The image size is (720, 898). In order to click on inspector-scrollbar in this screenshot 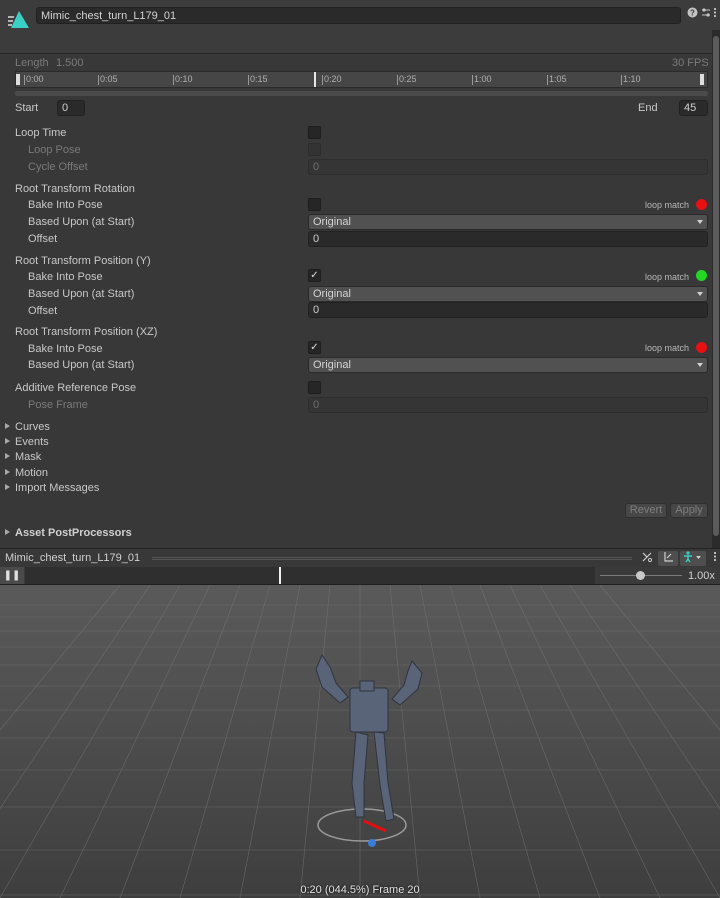, I will do `click(716, 289)`.